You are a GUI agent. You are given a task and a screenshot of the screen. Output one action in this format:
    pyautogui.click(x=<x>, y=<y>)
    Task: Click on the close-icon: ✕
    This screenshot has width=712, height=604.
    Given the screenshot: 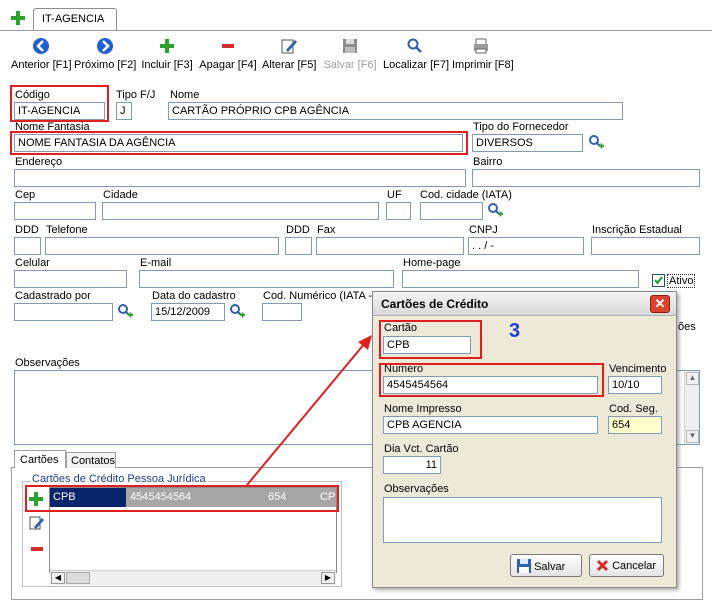 What is the action you would take?
    pyautogui.click(x=660, y=304)
    